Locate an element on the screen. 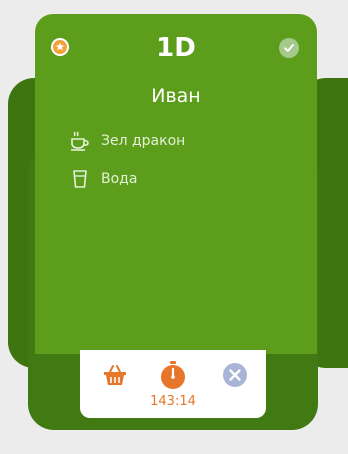 Image resolution: width=348 pixels, height=454 pixels. table-code: 1D is located at coordinates (176, 48).